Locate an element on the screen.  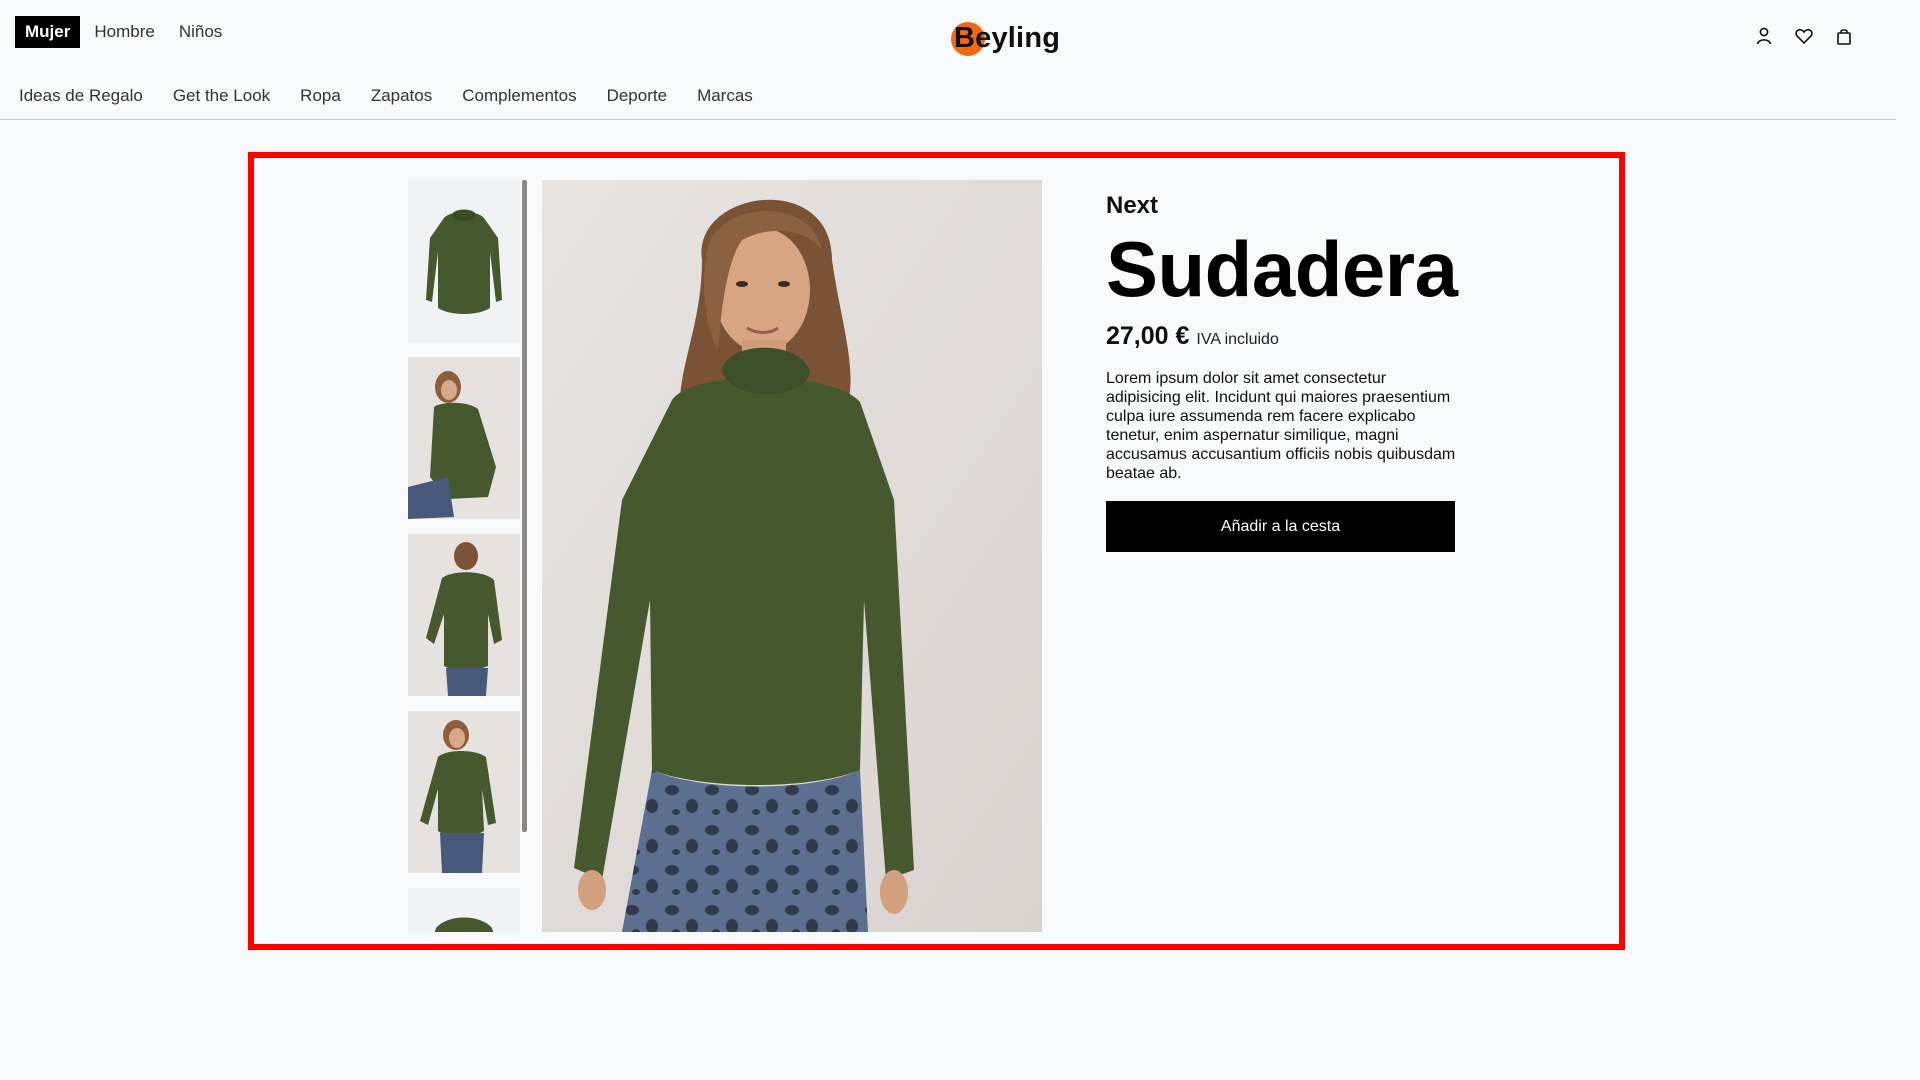
nav-complementos: Complementos is located at coordinates (519, 96).